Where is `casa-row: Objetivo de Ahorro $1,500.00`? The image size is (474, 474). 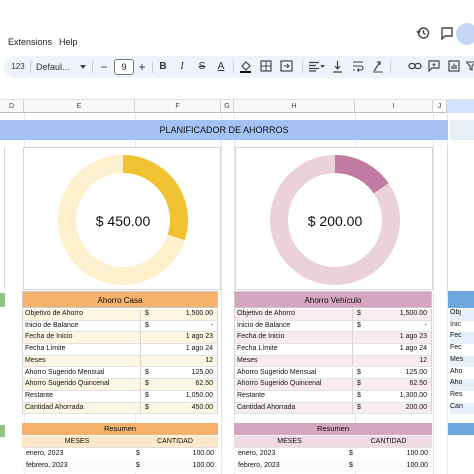 casa-row: Objetivo de Ahorro $1,500.00 is located at coordinates (120, 315).